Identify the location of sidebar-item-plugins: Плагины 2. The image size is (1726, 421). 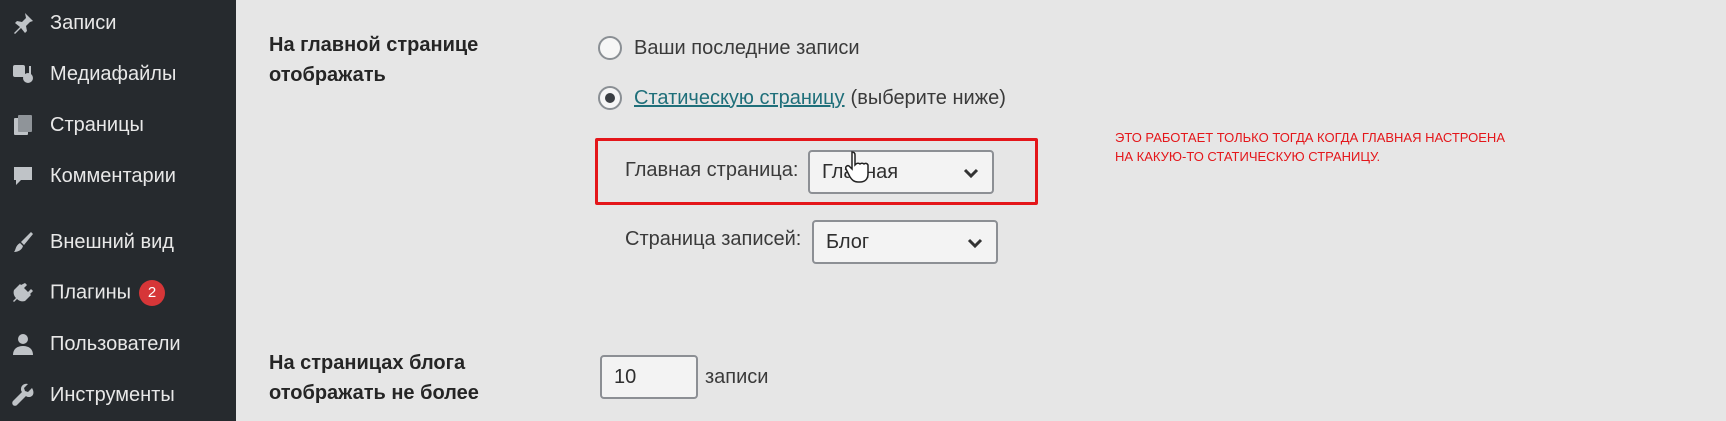
(118, 293).